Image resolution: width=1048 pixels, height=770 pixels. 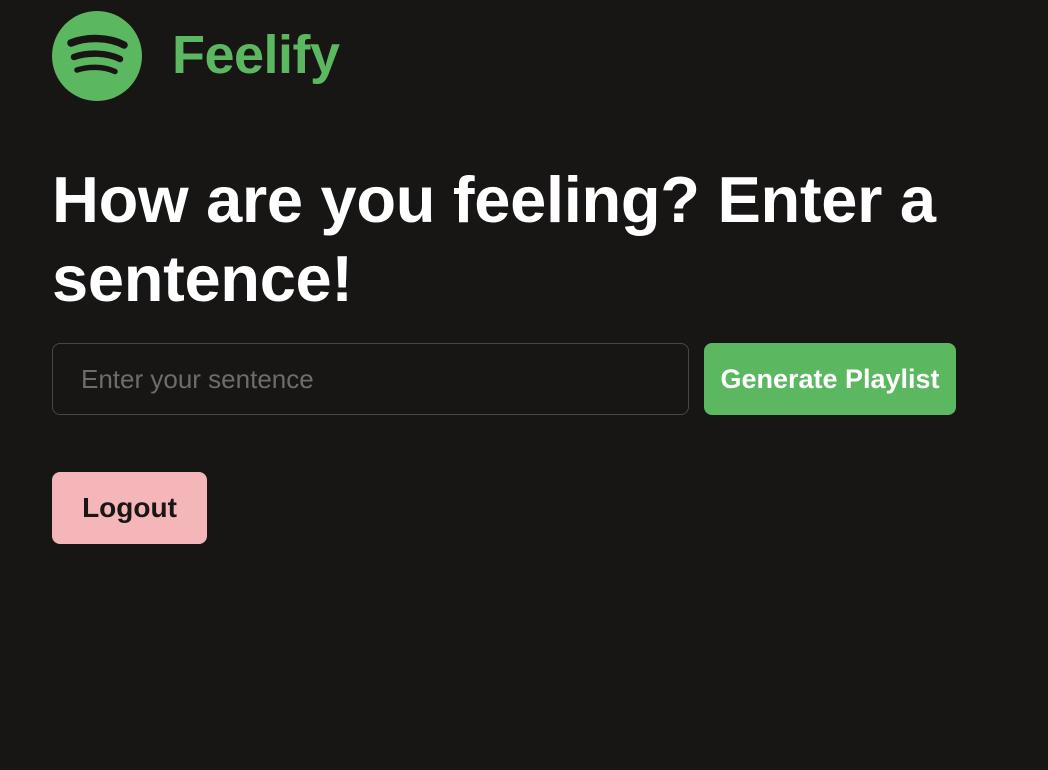 What do you see at coordinates (256, 55) in the screenshot?
I see `app-title: Feelify` at bounding box center [256, 55].